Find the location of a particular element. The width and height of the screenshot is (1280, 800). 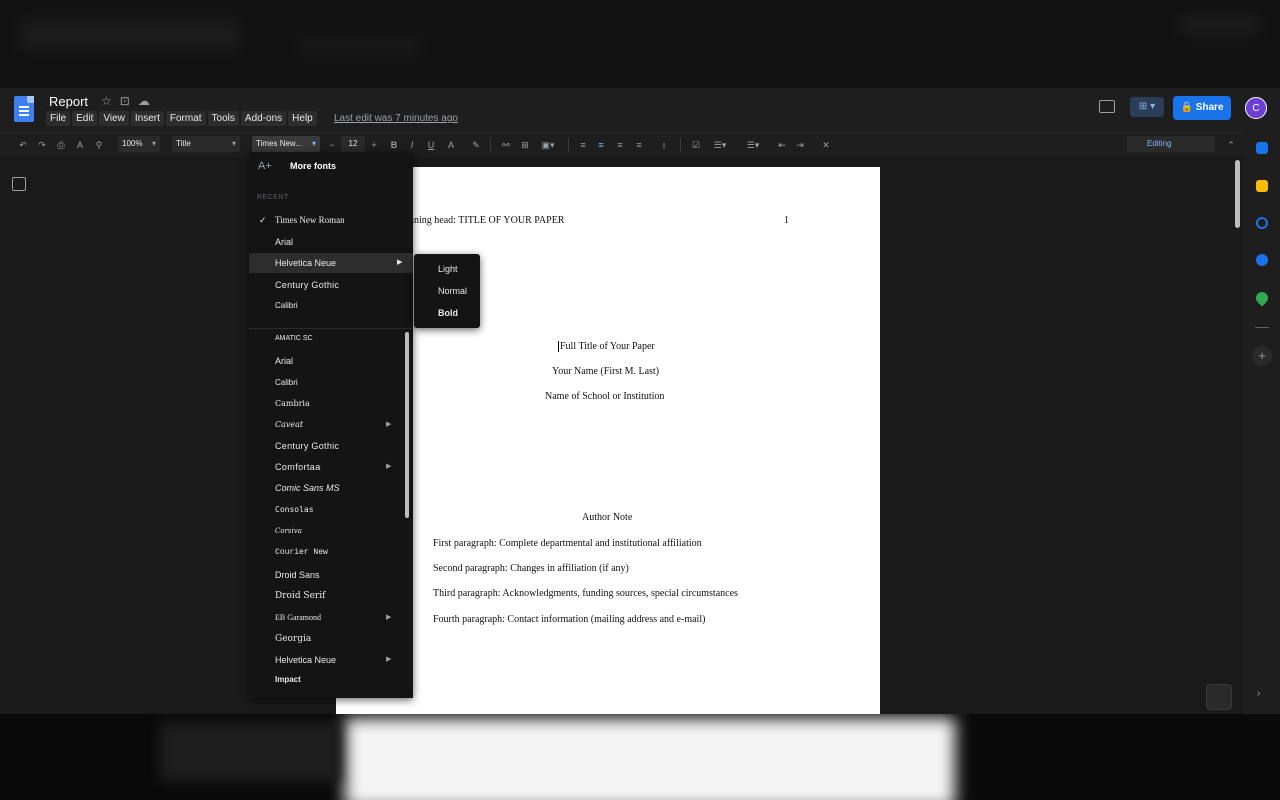

decrease-font-size-icon: − is located at coordinates (332, 145).